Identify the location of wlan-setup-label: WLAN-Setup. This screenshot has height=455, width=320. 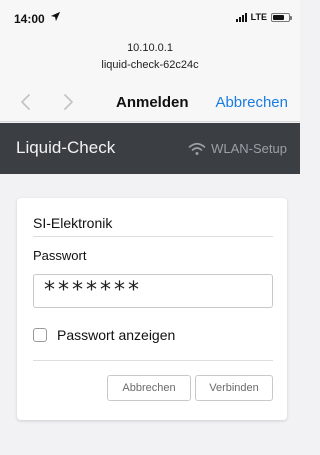
(249, 148).